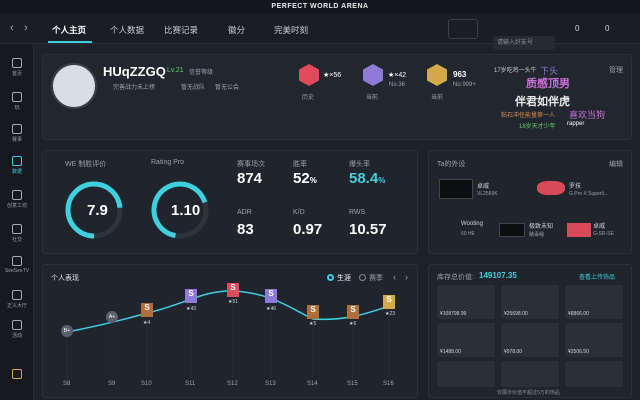  I want to click on mousepad-icon, so click(579, 230).